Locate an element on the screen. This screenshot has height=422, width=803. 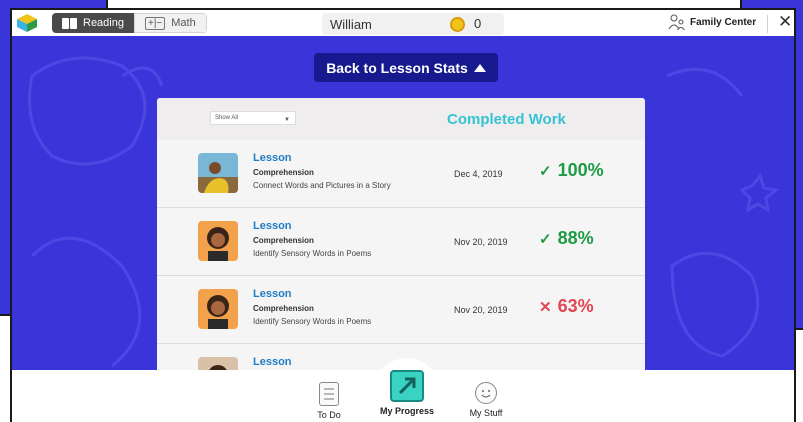
caret-up-icon is located at coordinates (479, 67).